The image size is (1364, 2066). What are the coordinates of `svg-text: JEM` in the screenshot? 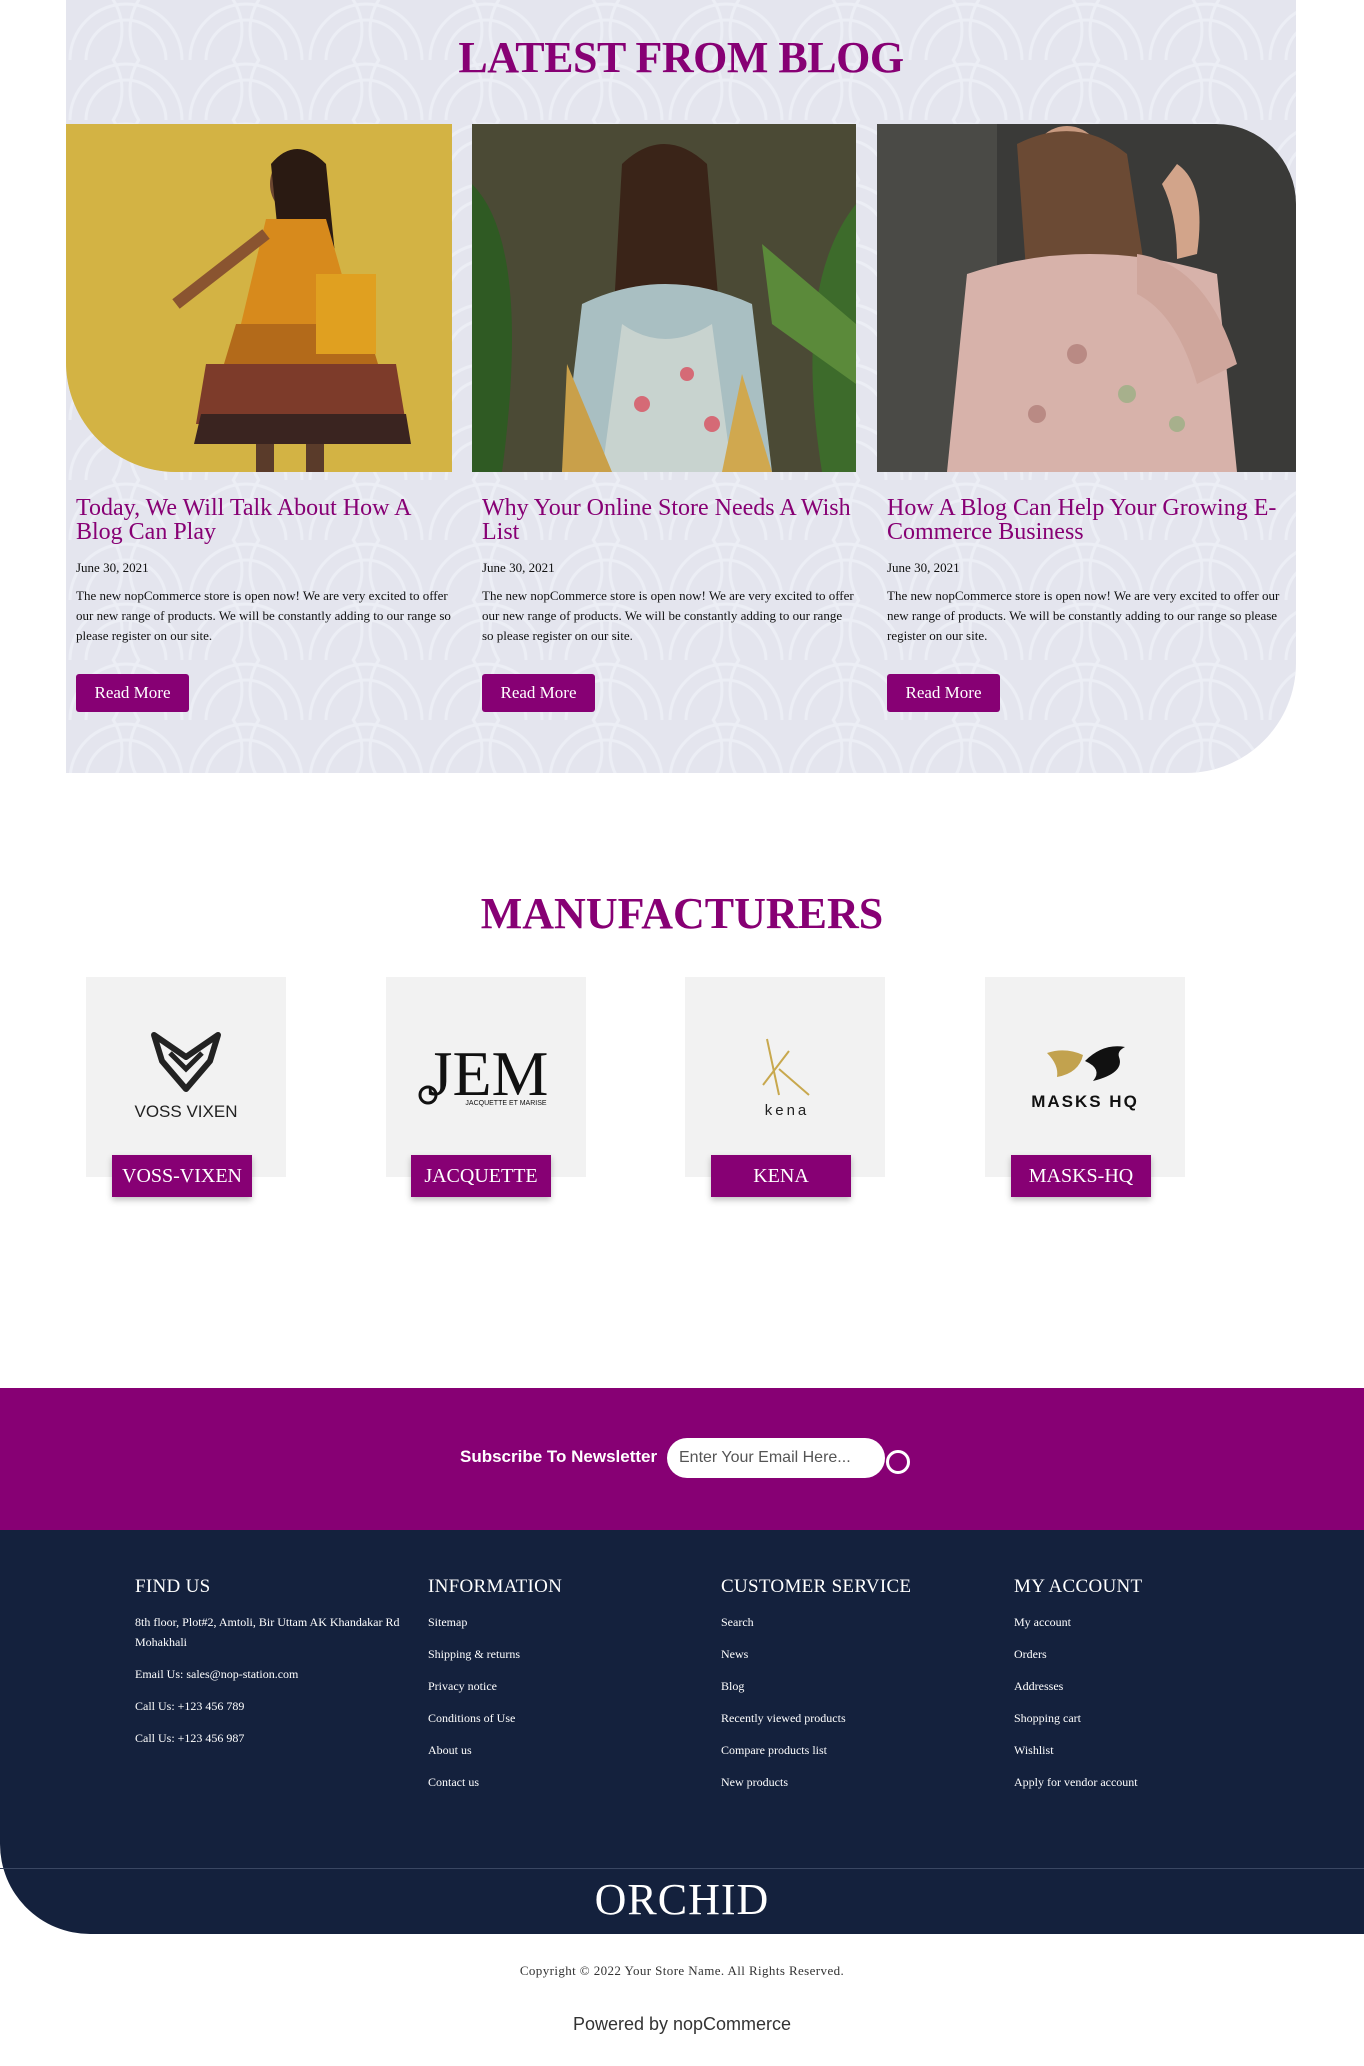 It's located at (488, 1073).